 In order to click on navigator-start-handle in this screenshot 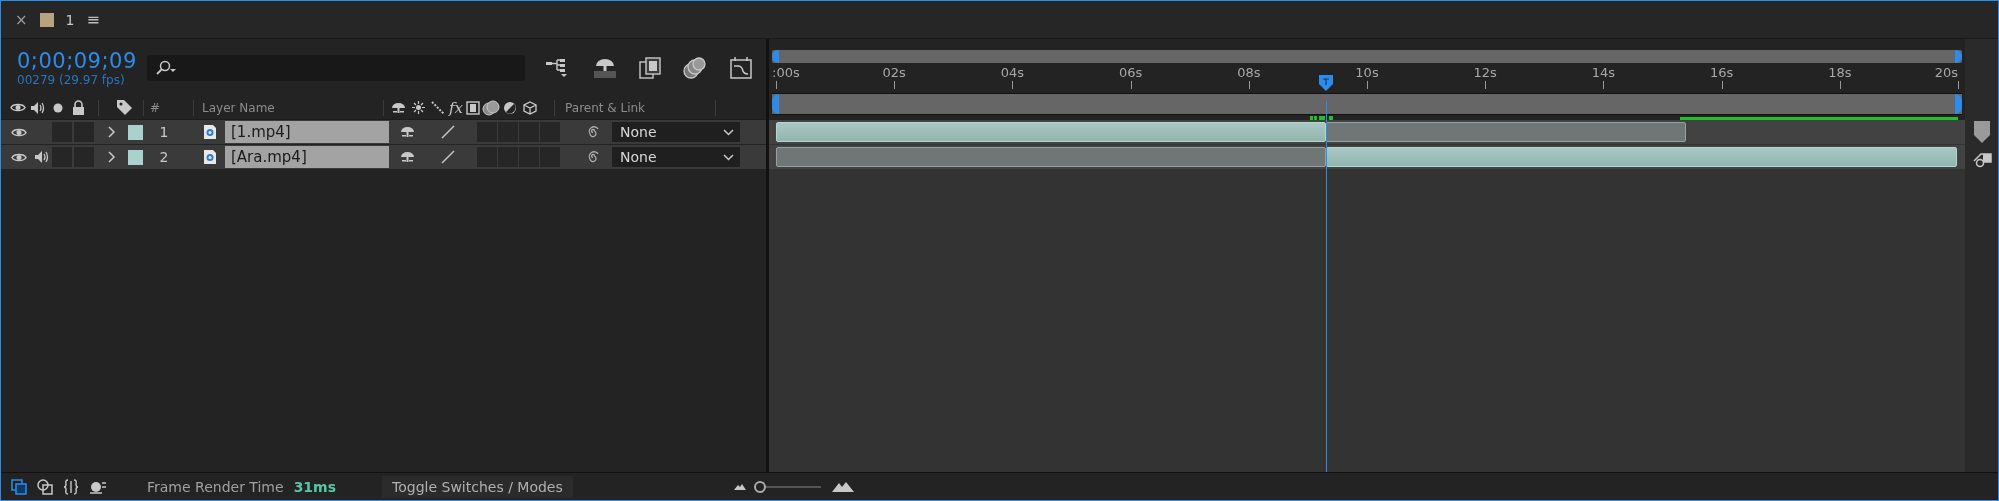, I will do `click(775, 56)`.